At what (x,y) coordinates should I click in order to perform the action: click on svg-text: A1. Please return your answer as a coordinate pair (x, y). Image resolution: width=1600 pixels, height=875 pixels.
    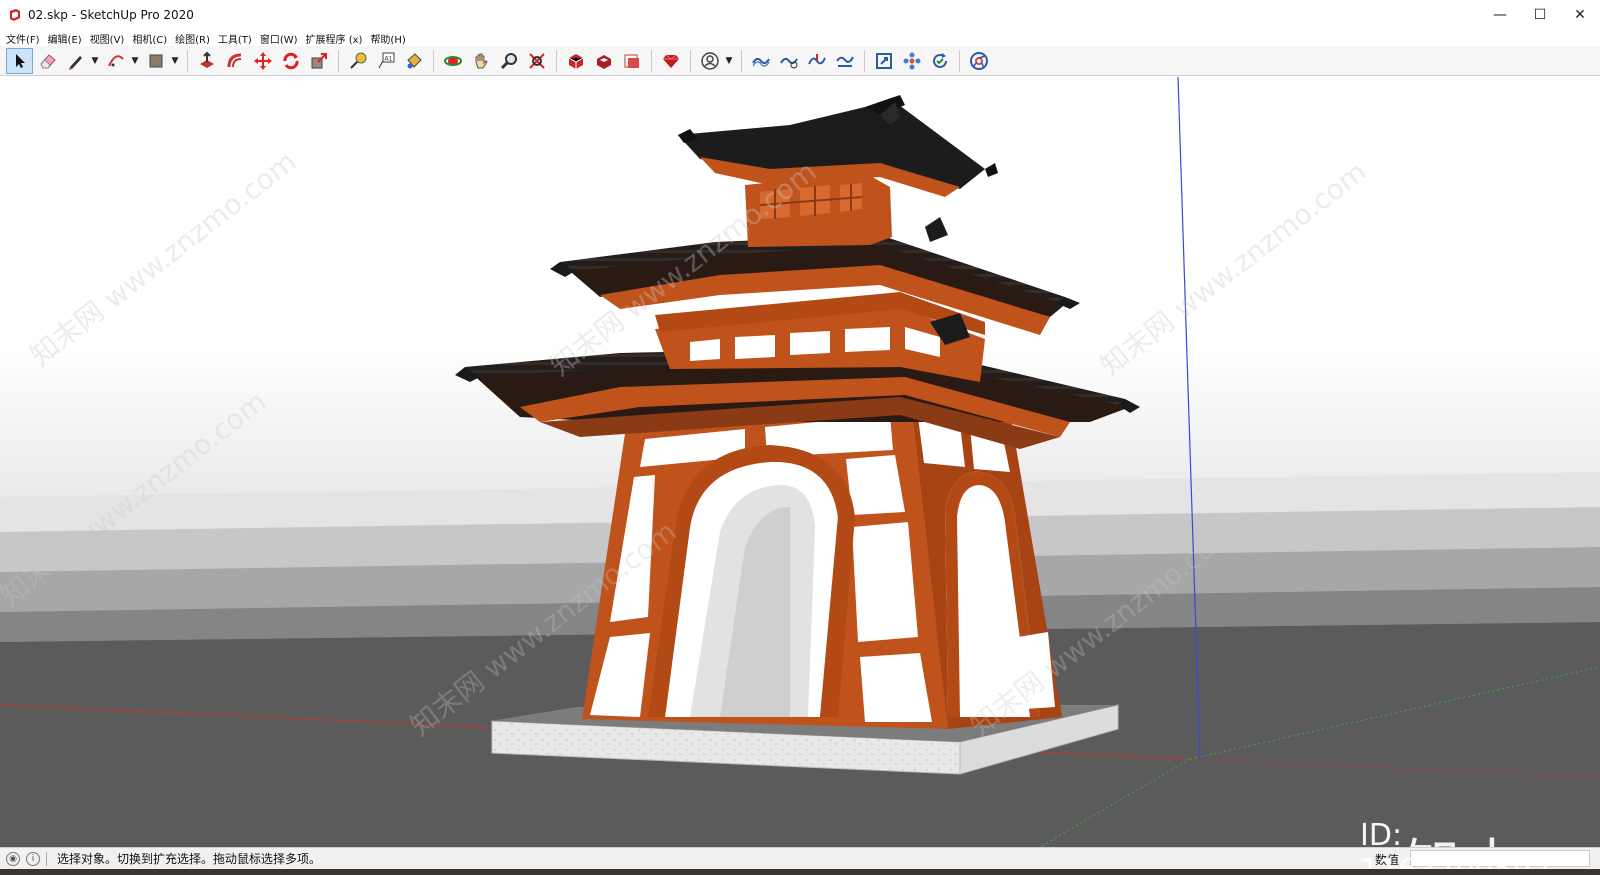
    Looking at the image, I should click on (388, 58).